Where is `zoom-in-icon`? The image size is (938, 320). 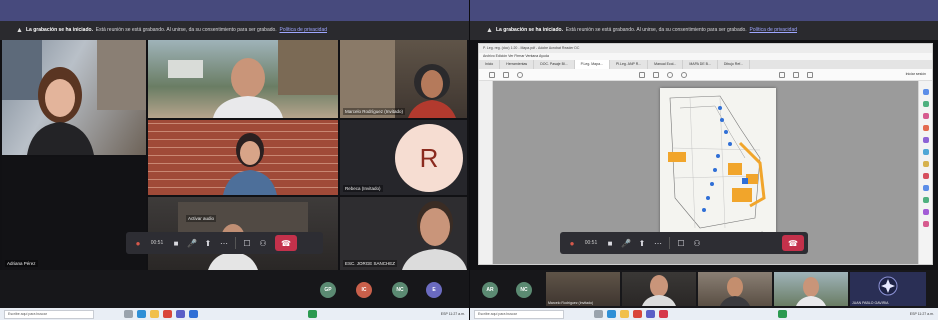 zoom-in-icon is located at coordinates (684, 75).